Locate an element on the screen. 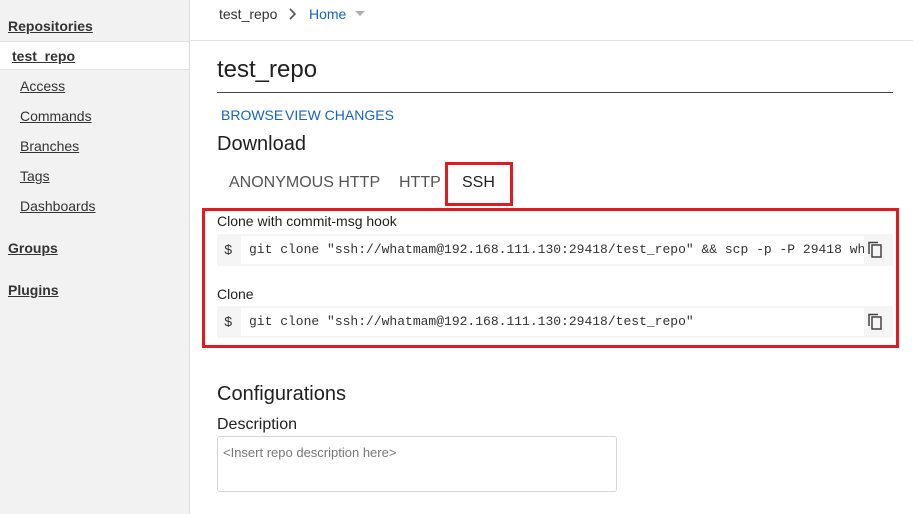 This screenshot has height=514, width=913. description-label: Description is located at coordinates (257, 424).